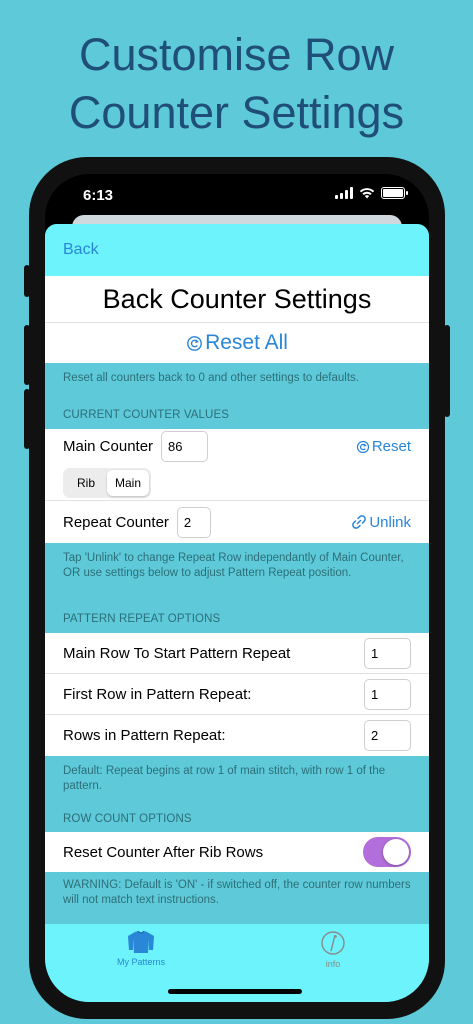 The width and height of the screenshot is (473, 1024). What do you see at coordinates (390, 522) in the screenshot?
I see `unlink-label: Unlink` at bounding box center [390, 522].